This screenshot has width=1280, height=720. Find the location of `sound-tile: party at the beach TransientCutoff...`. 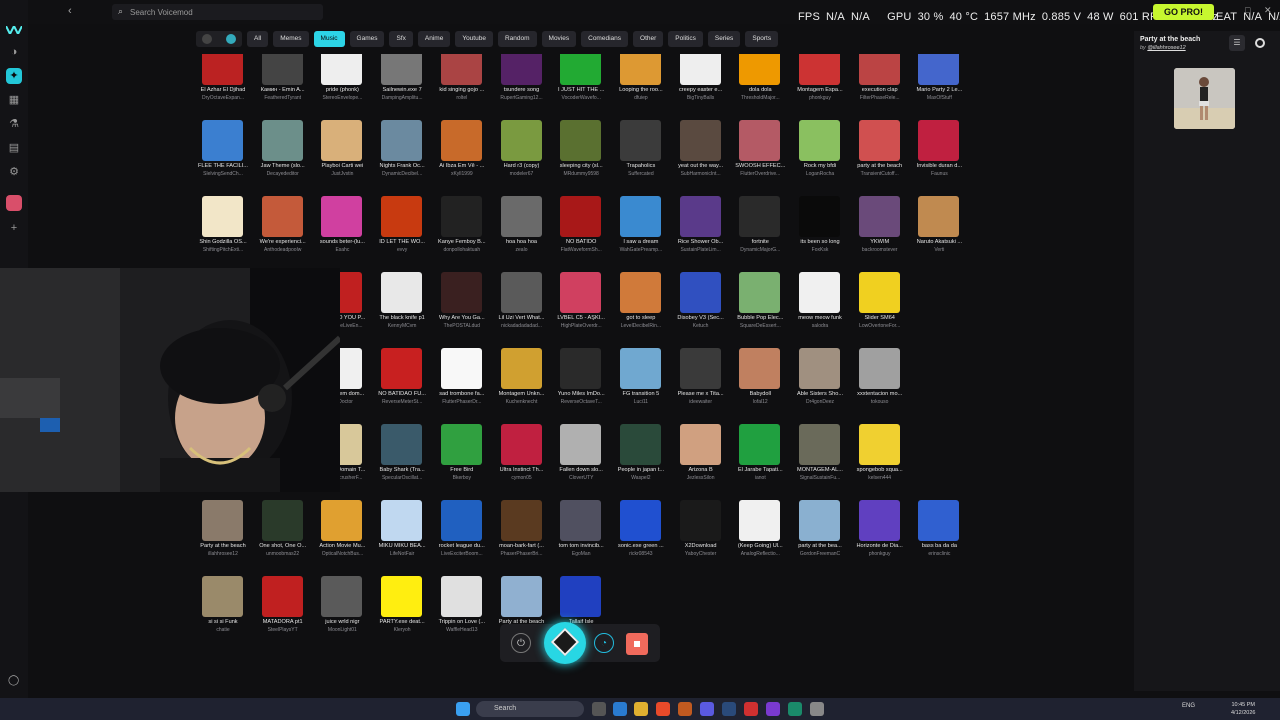

sound-tile: party at the beach TransientCutoff... is located at coordinates (880, 157).